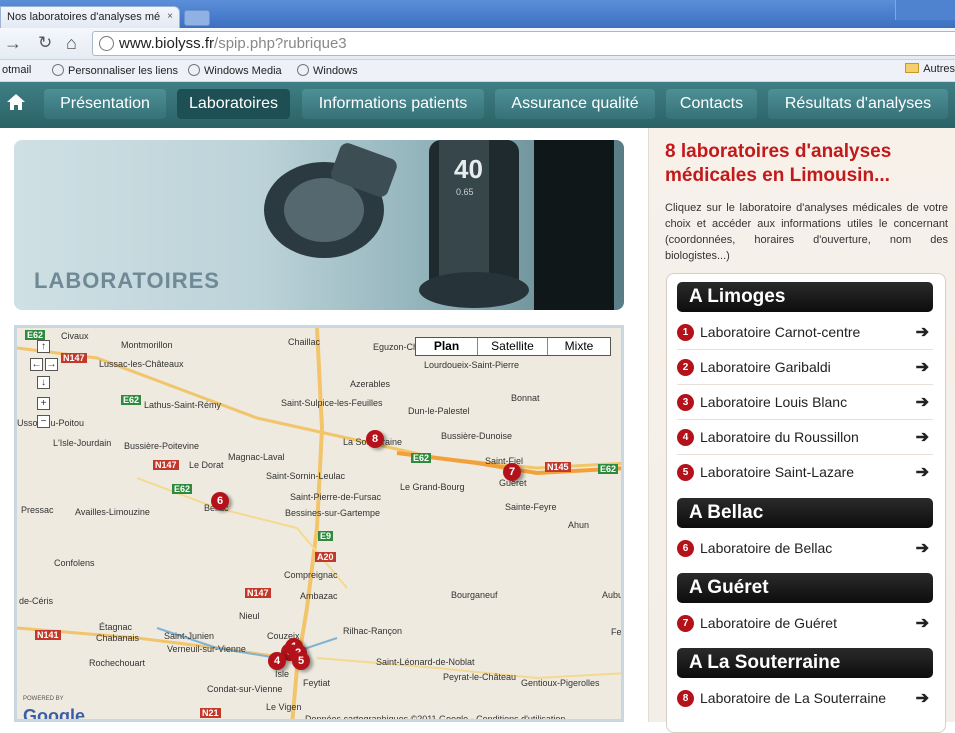  Describe the element at coordinates (170, 16) in the screenshot. I see `tab-close-icon: ×` at that location.